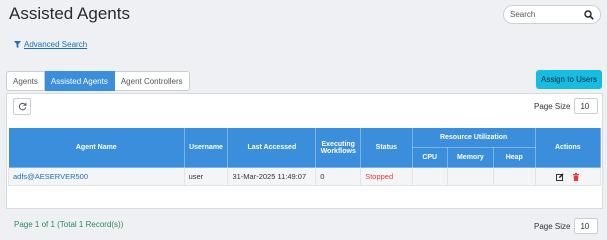 The height and width of the screenshot is (240, 607). I want to click on executing-workflows-cell: 0, so click(338, 176).